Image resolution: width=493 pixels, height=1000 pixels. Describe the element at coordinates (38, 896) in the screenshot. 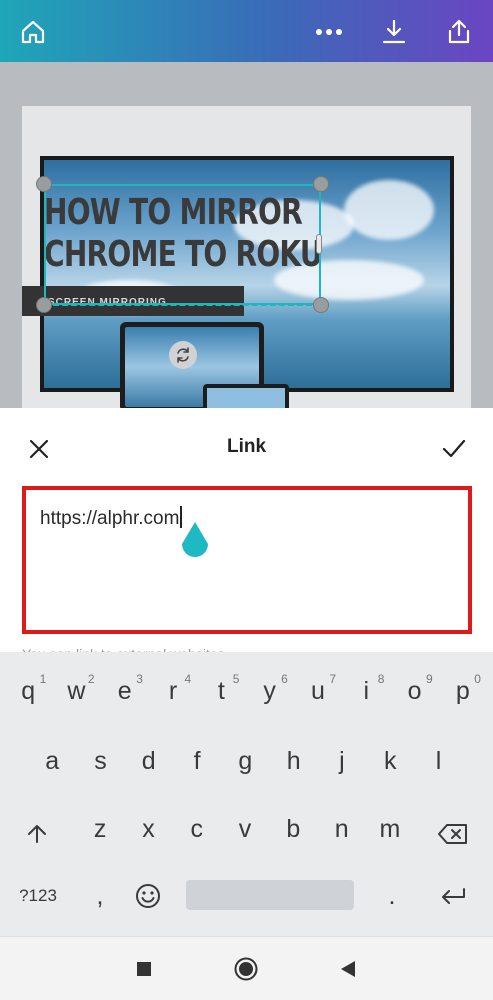

I see `symbols-key: ?123` at that location.